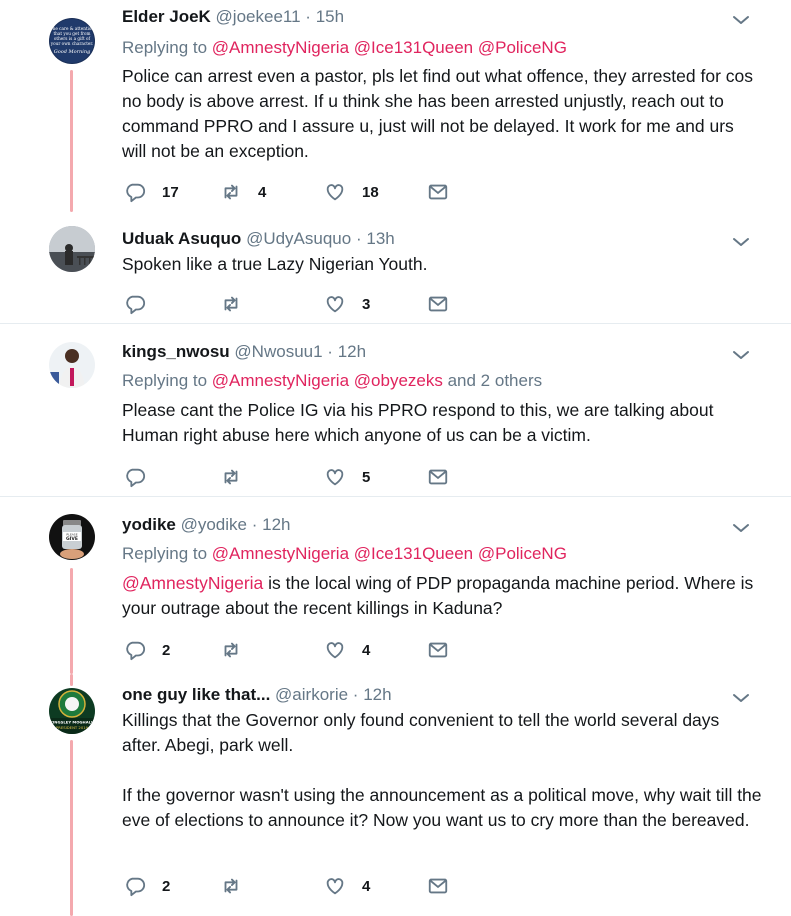  What do you see at coordinates (292, 192) in the screenshot?
I see `tweet-actions: 17 4 18` at bounding box center [292, 192].